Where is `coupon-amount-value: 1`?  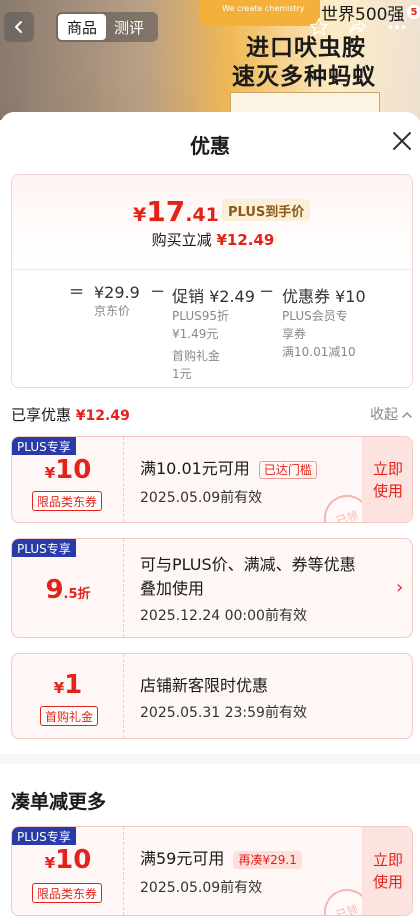
coupon-amount-value: 1 is located at coordinates (73, 685).